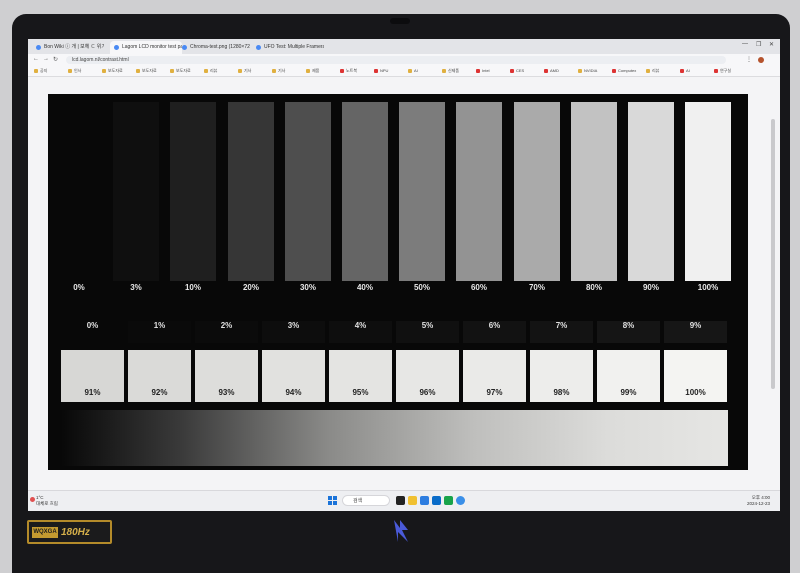 The width and height of the screenshot is (800, 573). What do you see at coordinates (36, 59) in the screenshot?
I see `back-icon: ←` at bounding box center [36, 59].